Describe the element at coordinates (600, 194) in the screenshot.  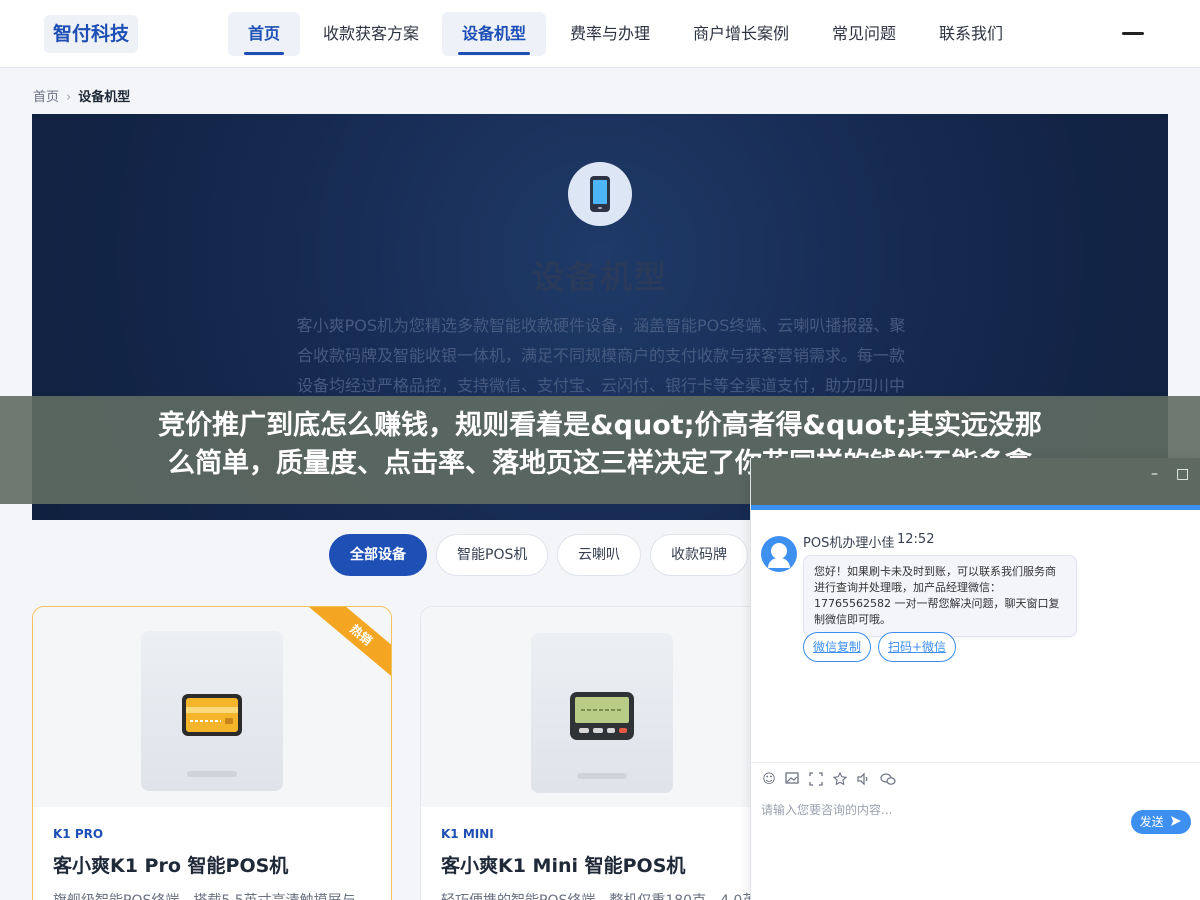
I see `mobile-phone-icon` at that location.